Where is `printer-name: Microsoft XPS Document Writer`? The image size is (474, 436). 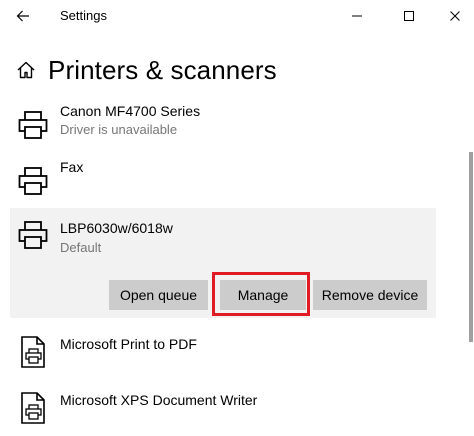
printer-name: Microsoft XPS Document Writer is located at coordinates (159, 400).